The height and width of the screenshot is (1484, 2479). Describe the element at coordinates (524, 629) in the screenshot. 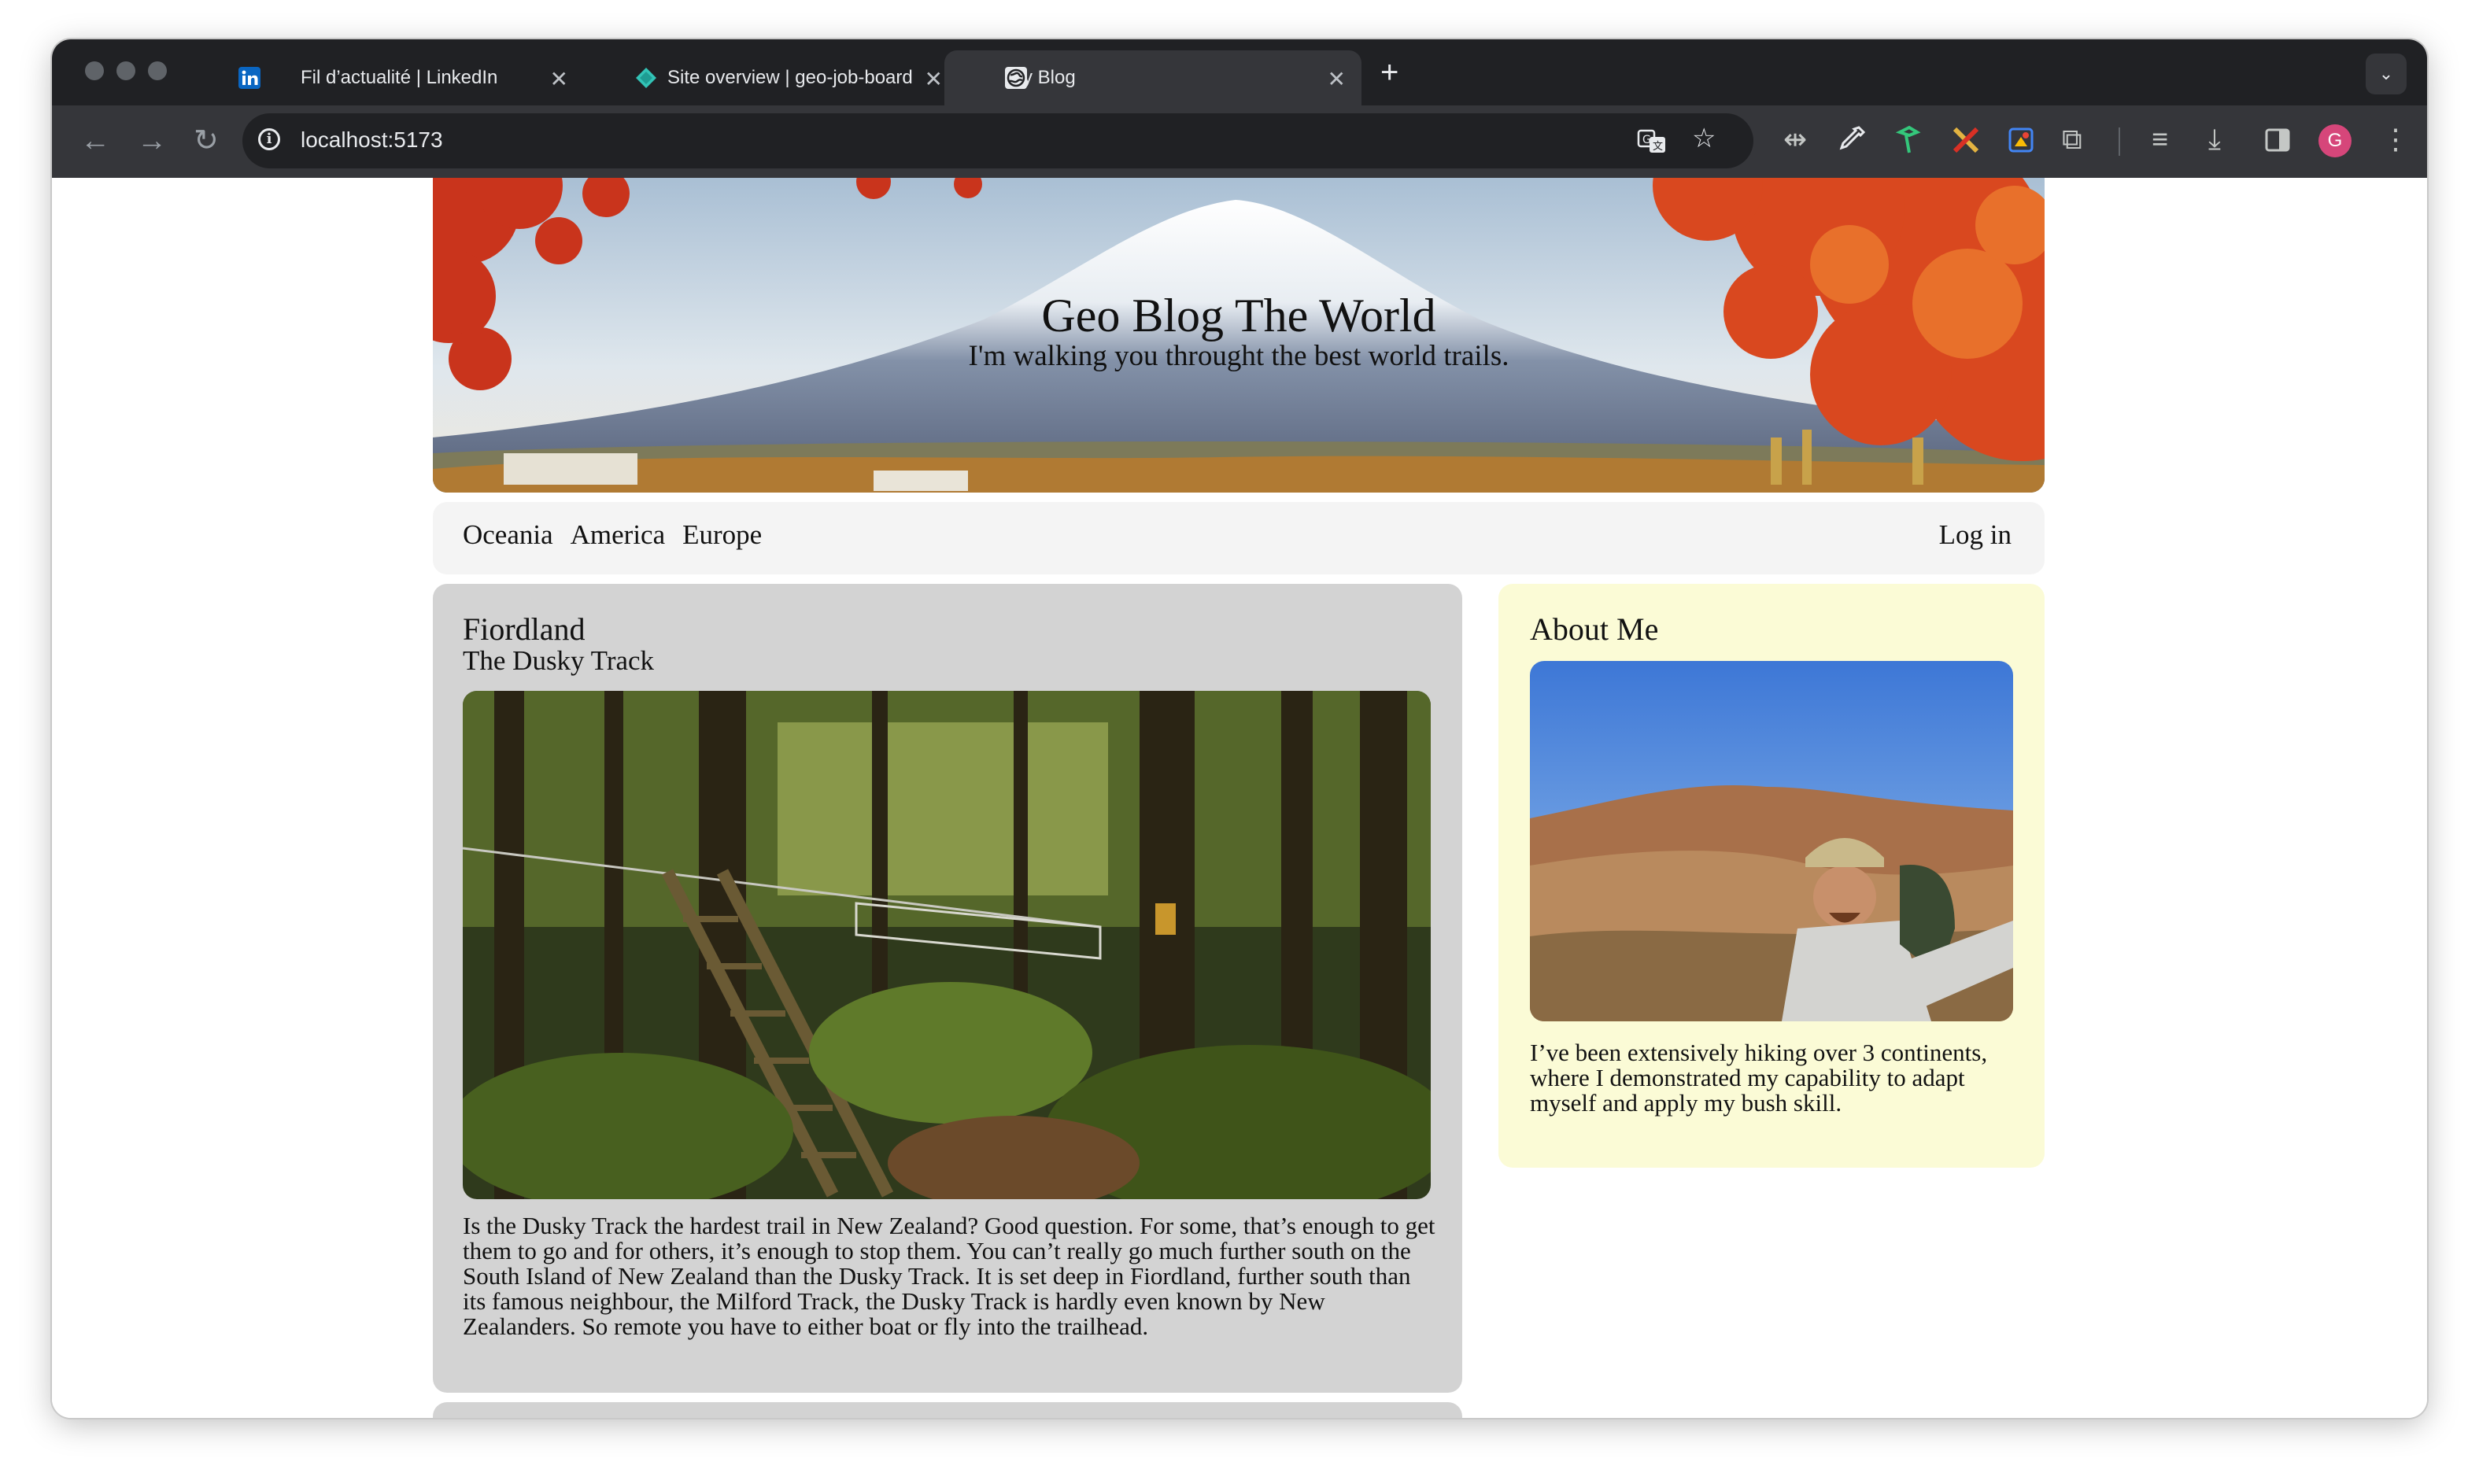

I see `post-title: Fiordland` at that location.